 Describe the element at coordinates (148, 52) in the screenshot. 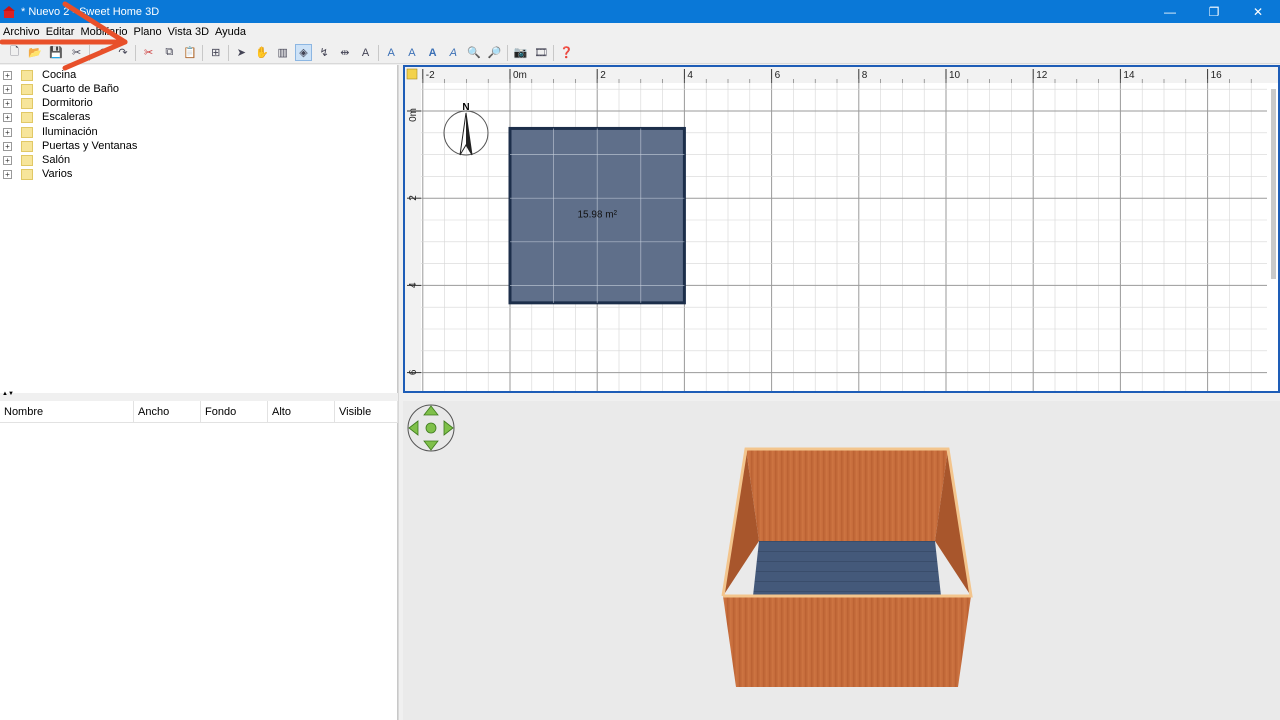

I see `cut-icon: ✂` at that location.